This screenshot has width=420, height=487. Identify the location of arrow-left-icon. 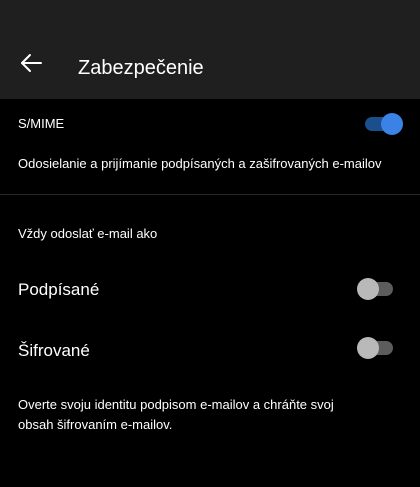
(31, 63).